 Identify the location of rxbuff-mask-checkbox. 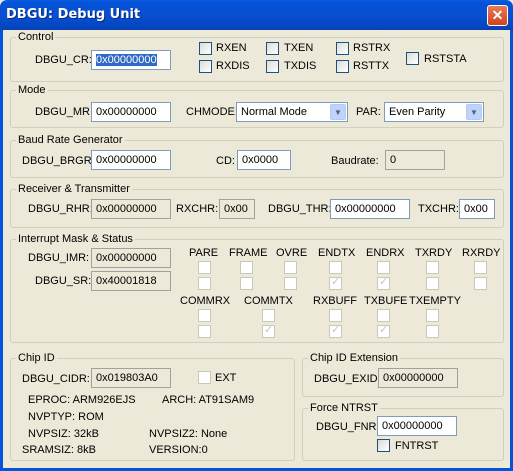
(335, 315).